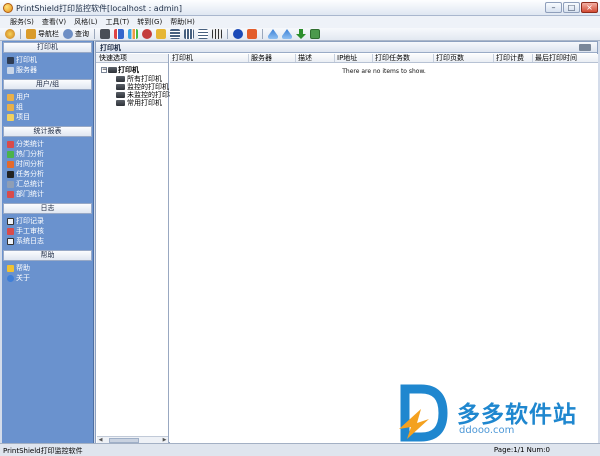 The image size is (600, 456). I want to click on empty-message: There are no items to show., so click(384, 71).